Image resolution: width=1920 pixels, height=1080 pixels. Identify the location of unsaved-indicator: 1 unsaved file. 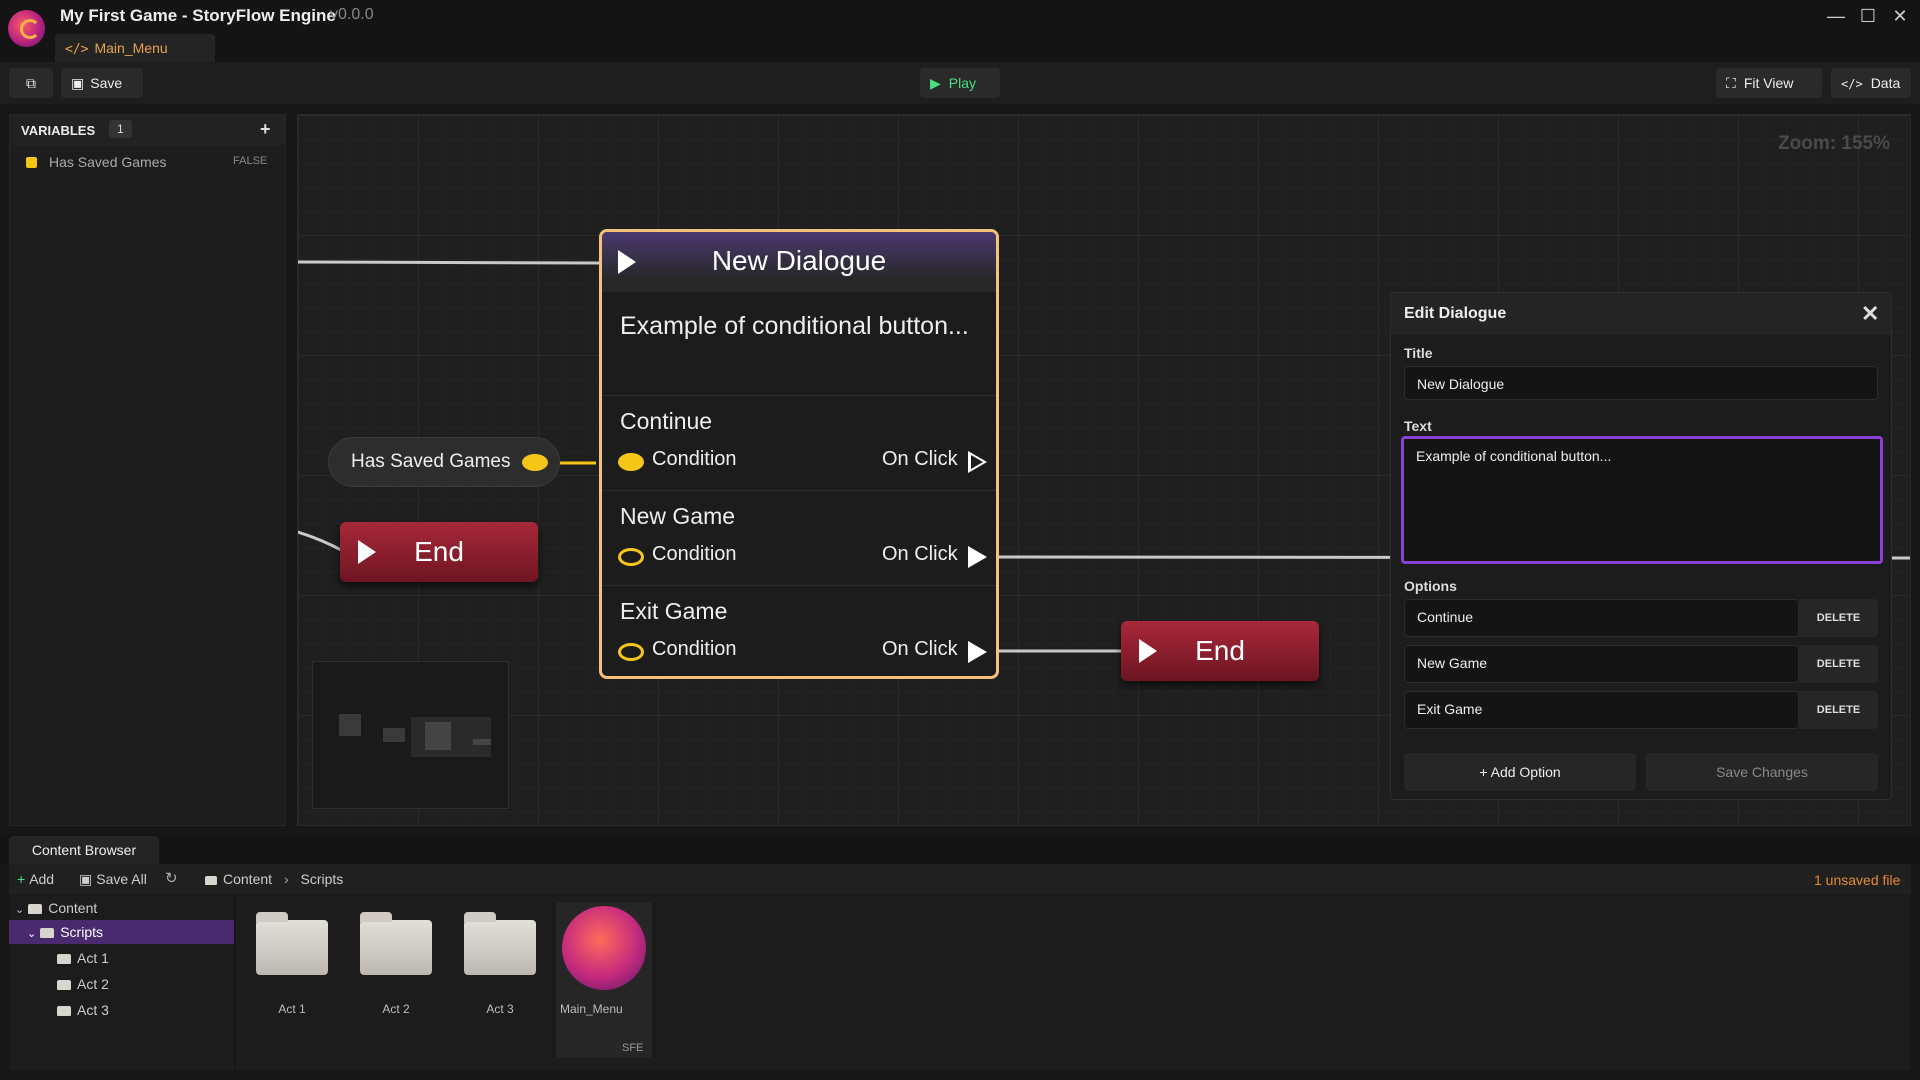
(1857, 880).